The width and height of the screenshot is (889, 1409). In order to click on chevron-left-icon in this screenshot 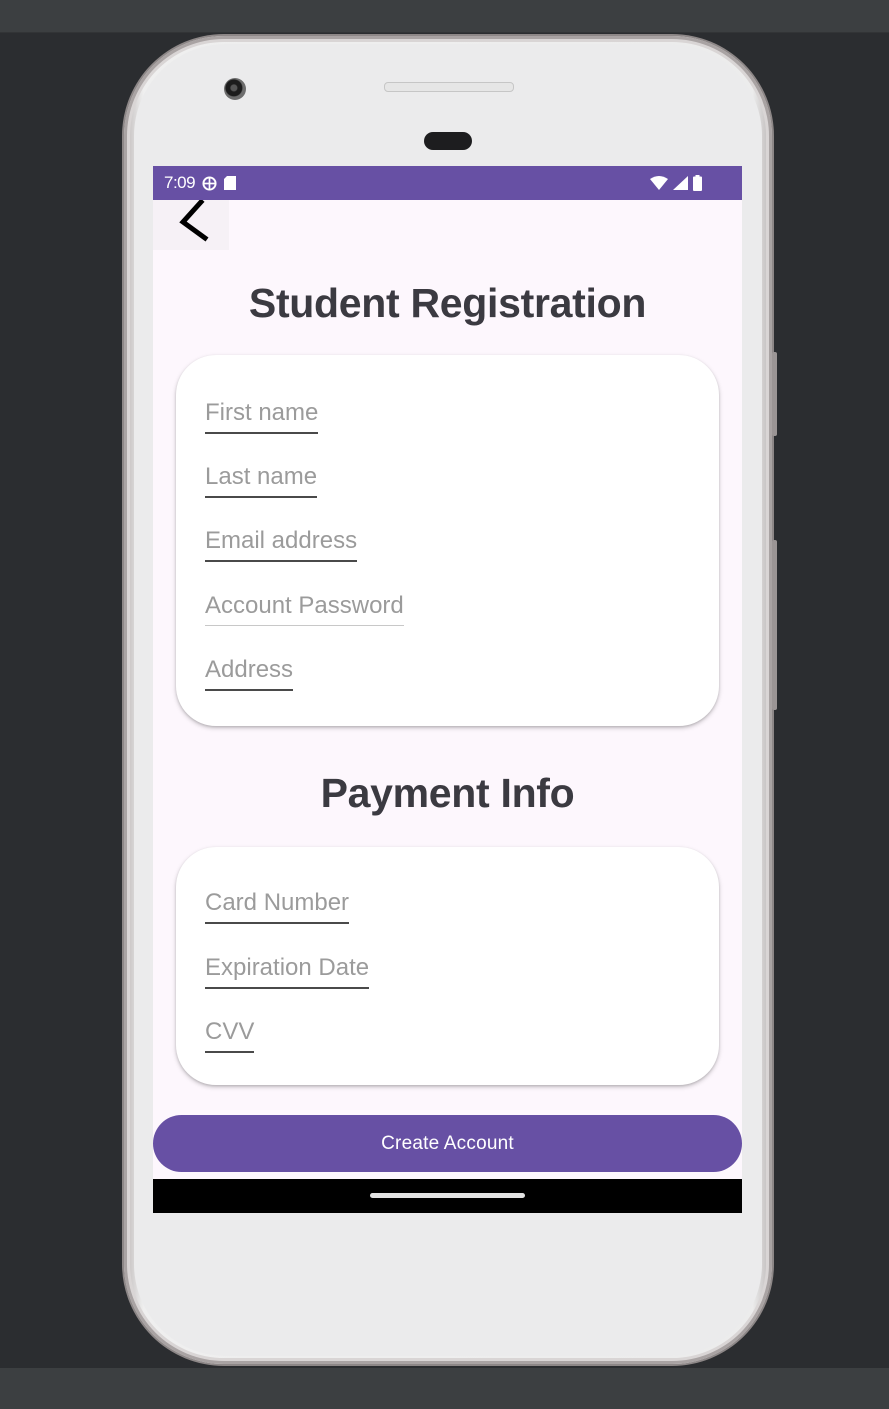, I will do `click(194, 221)`.